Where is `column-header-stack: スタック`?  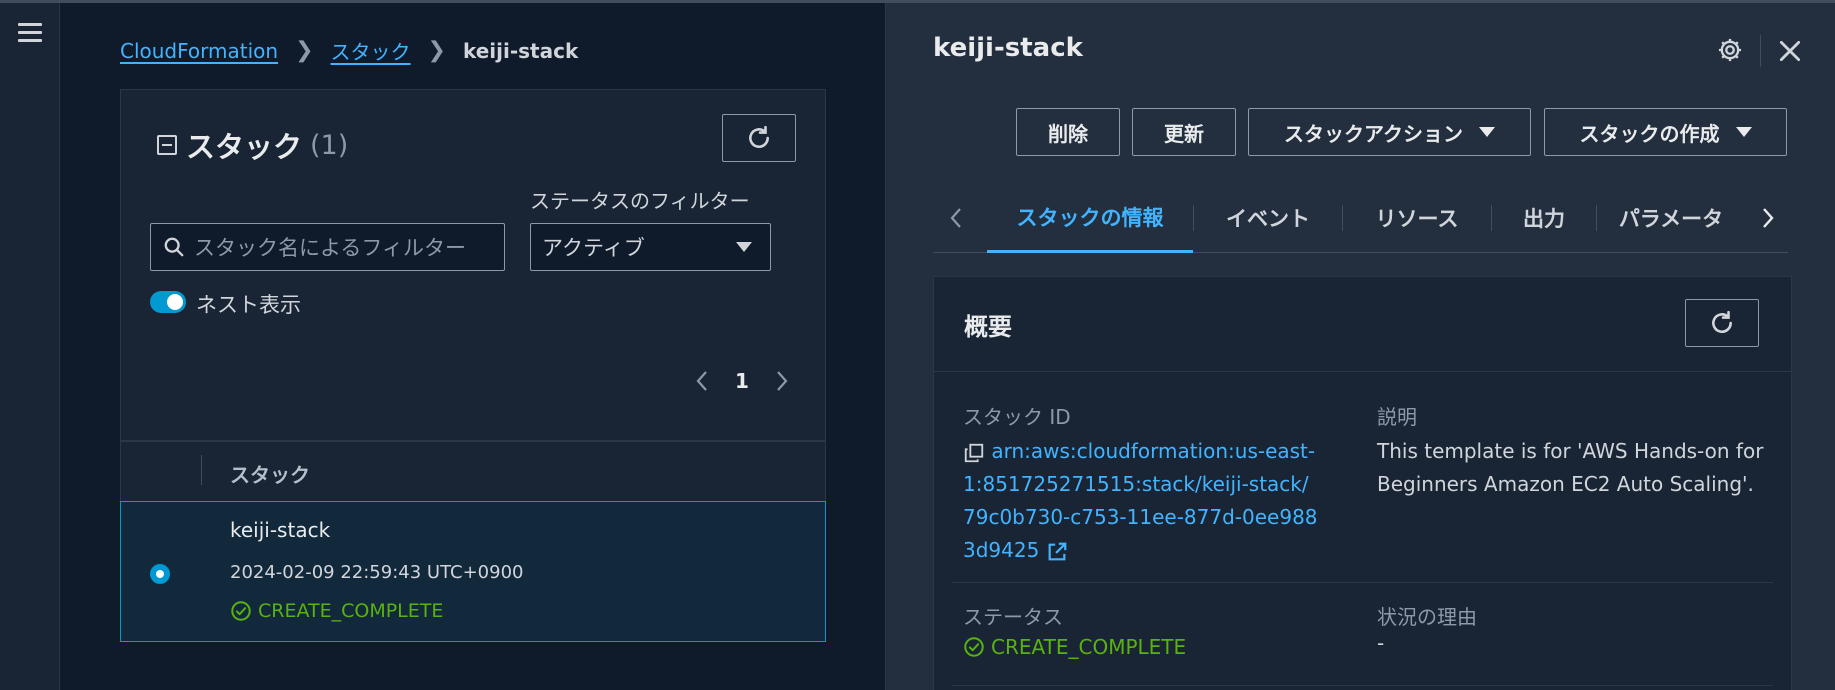 column-header-stack: スタック is located at coordinates (270, 473).